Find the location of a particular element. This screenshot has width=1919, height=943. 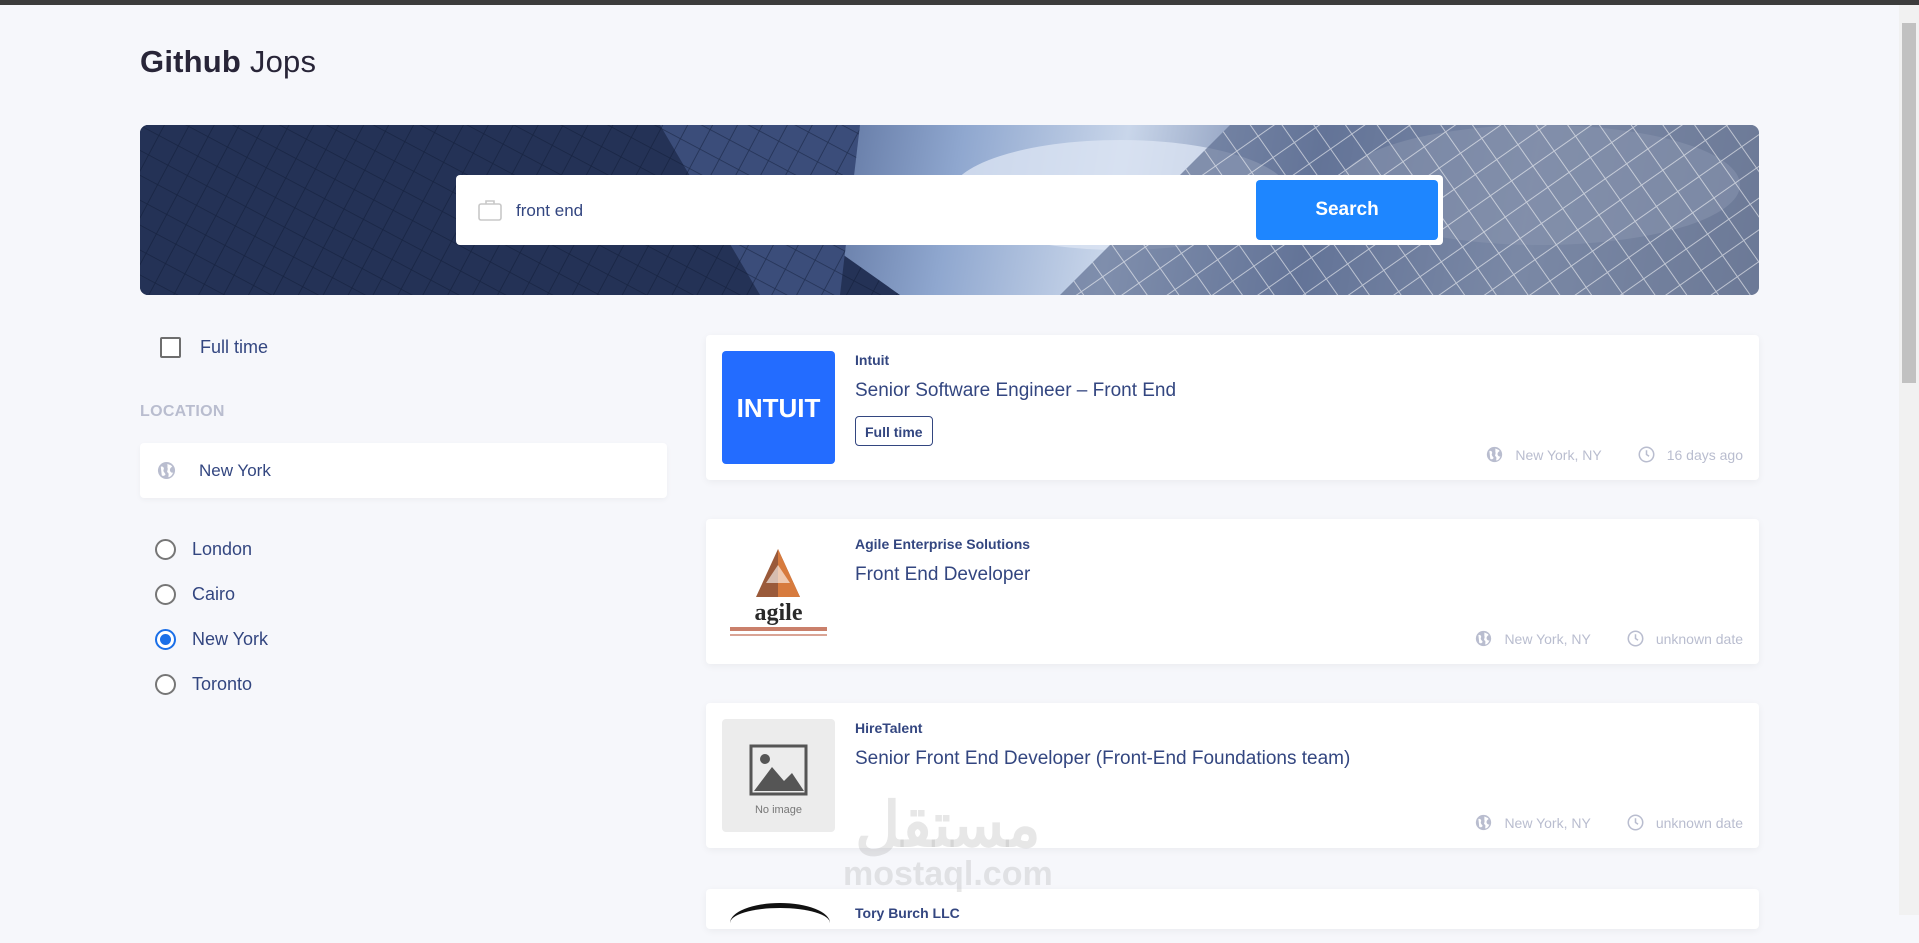

location-option-cairo: Cairo is located at coordinates (211, 594).